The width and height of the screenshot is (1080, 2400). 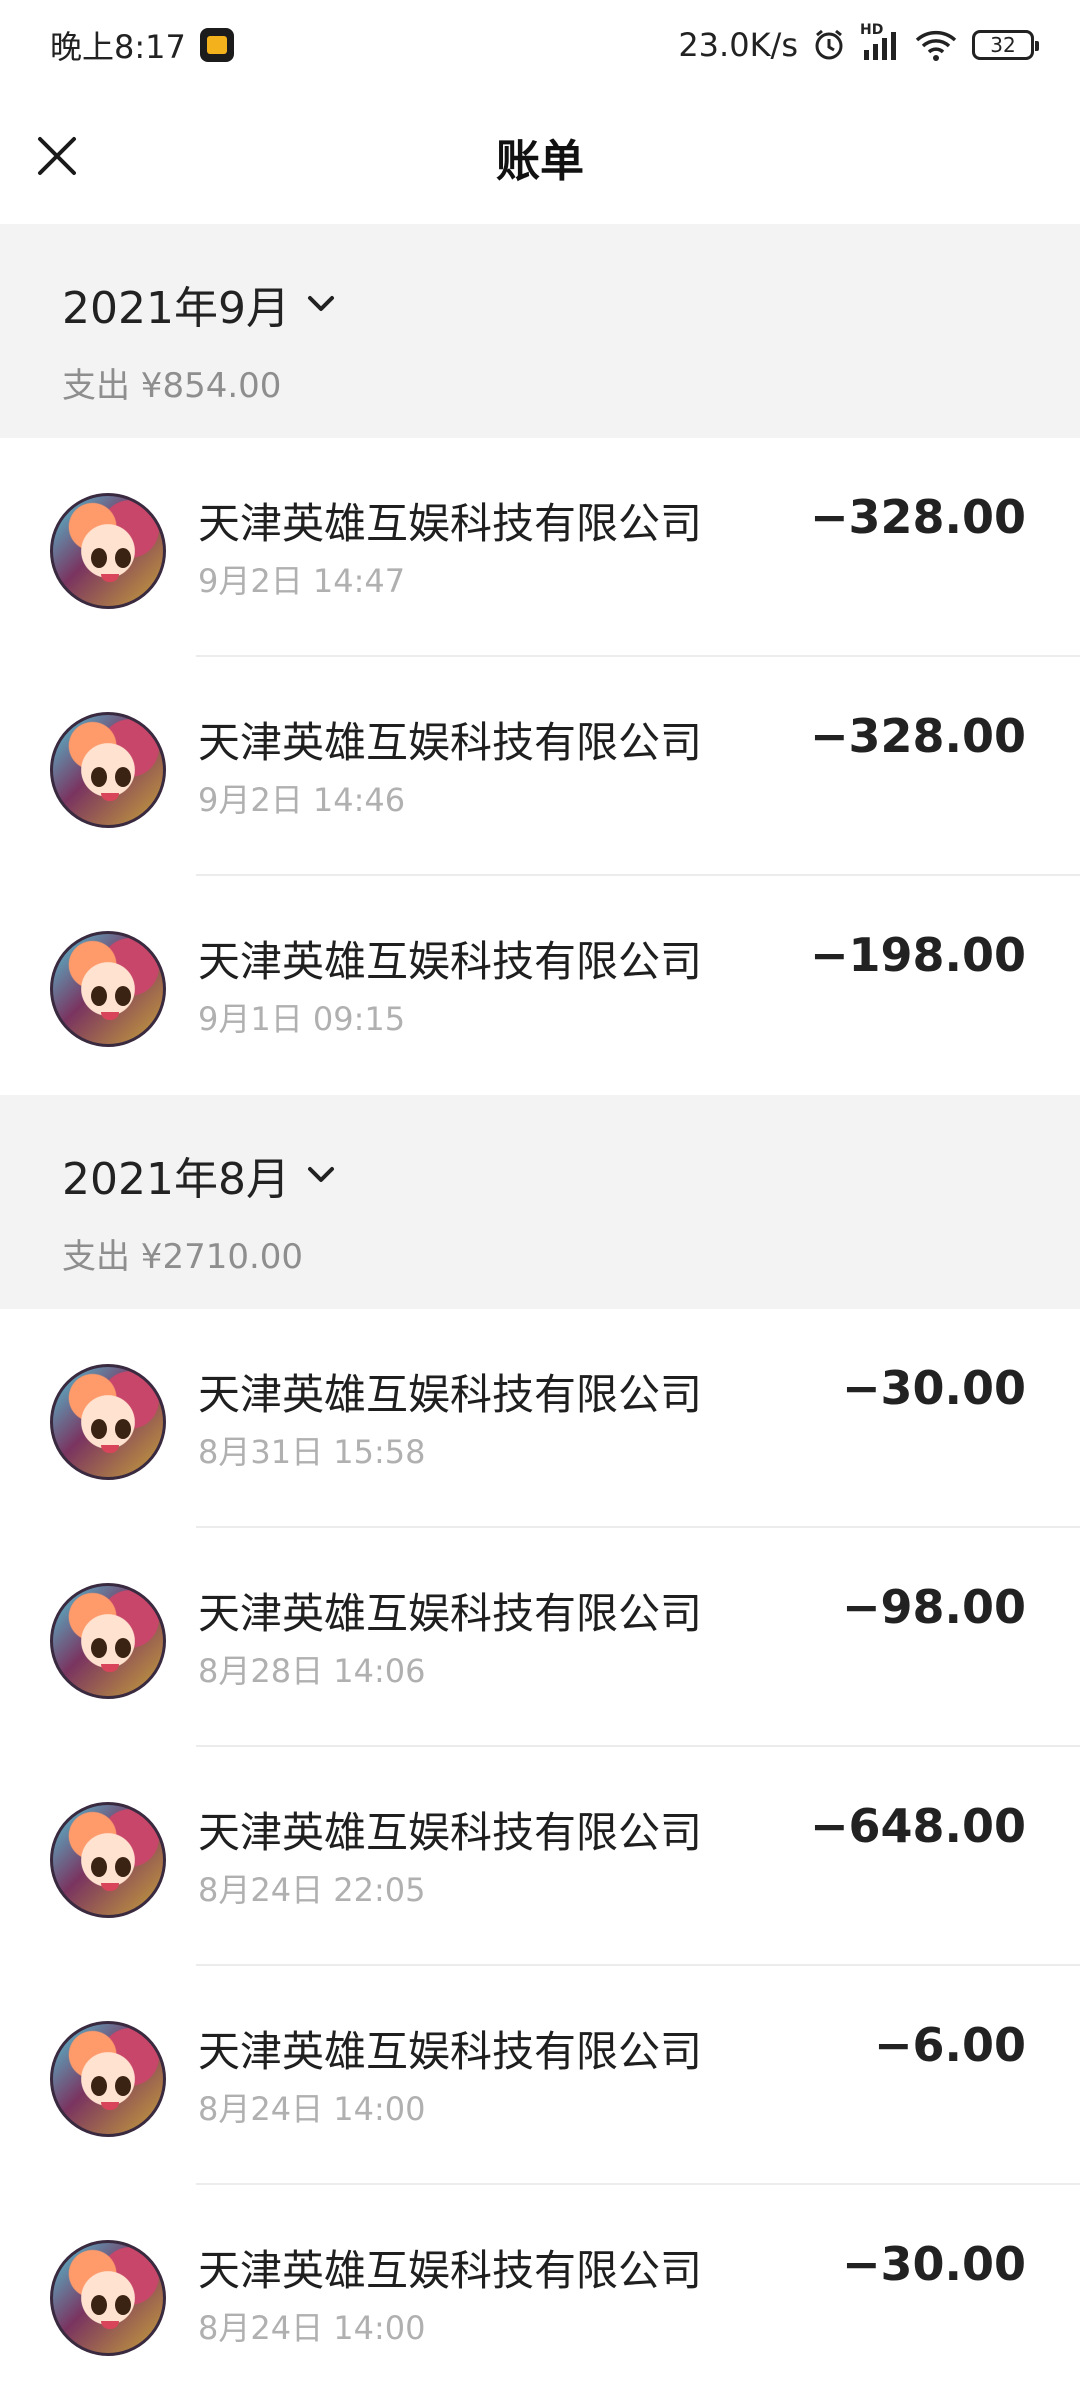 What do you see at coordinates (302, 581) in the screenshot?
I see `transaction-time: 9月2日 14:47` at bounding box center [302, 581].